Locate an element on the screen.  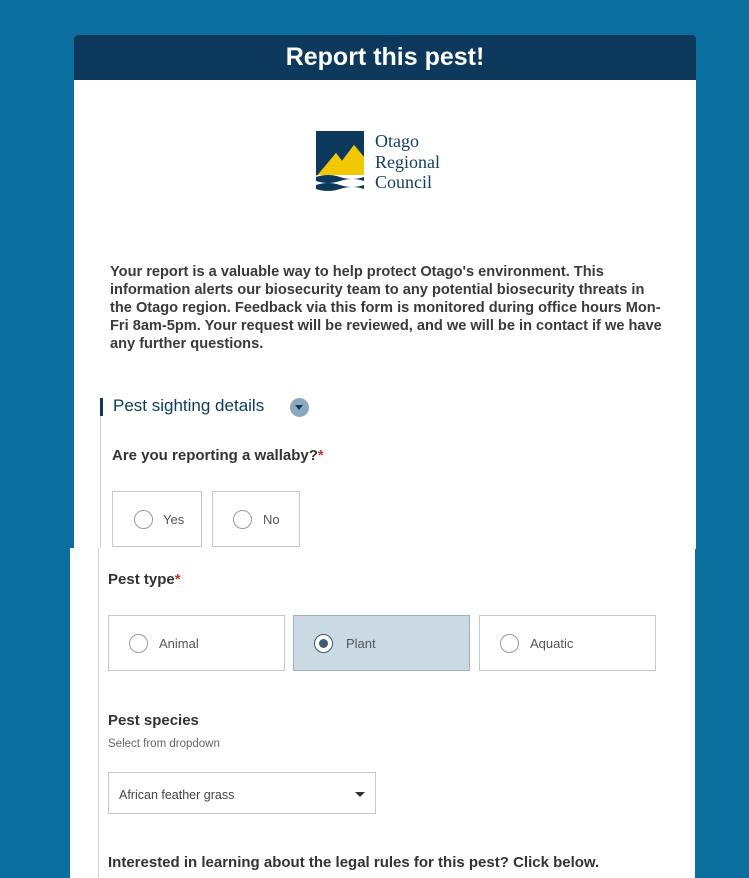
logo-line-1: Otago is located at coordinates (397, 141).